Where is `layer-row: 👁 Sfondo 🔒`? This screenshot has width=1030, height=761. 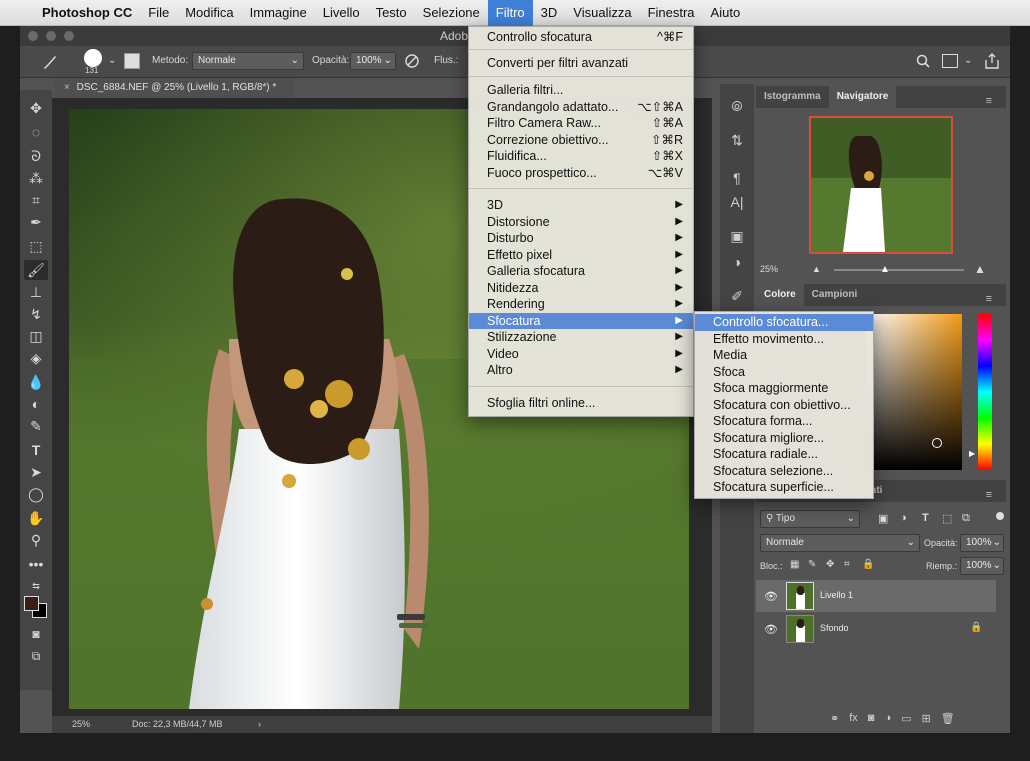 layer-row: 👁 Sfondo 🔒 is located at coordinates (876, 629).